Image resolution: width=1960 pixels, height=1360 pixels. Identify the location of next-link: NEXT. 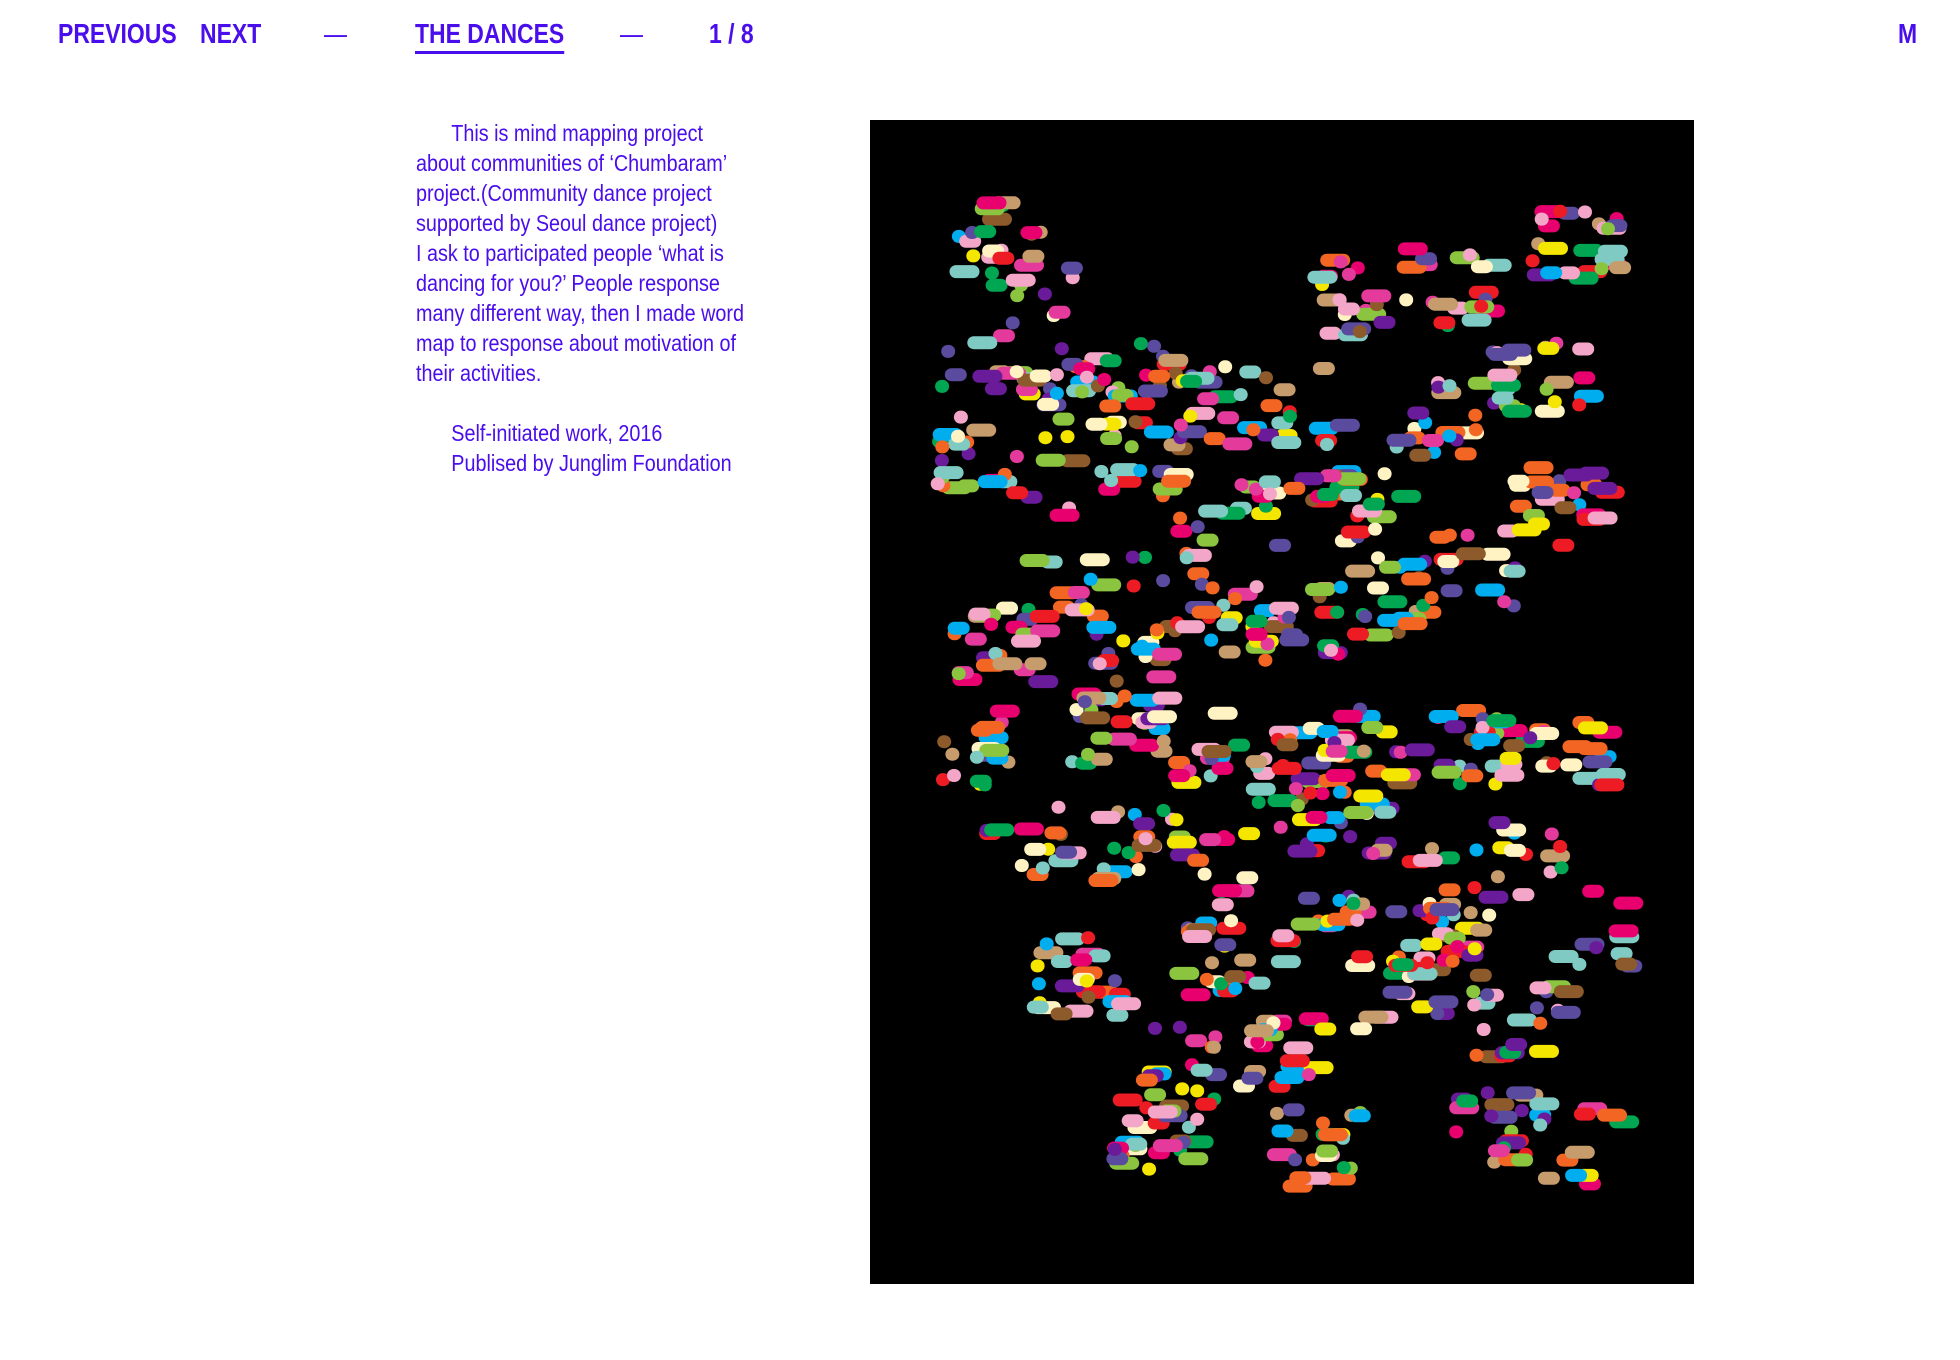
(230, 33).